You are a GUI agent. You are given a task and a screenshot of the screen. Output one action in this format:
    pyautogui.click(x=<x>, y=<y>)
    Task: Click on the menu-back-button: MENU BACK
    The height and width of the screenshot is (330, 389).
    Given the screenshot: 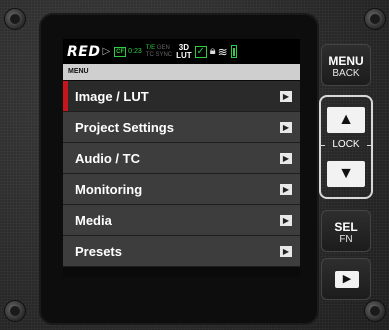 What is the action you would take?
    pyautogui.click(x=346, y=65)
    